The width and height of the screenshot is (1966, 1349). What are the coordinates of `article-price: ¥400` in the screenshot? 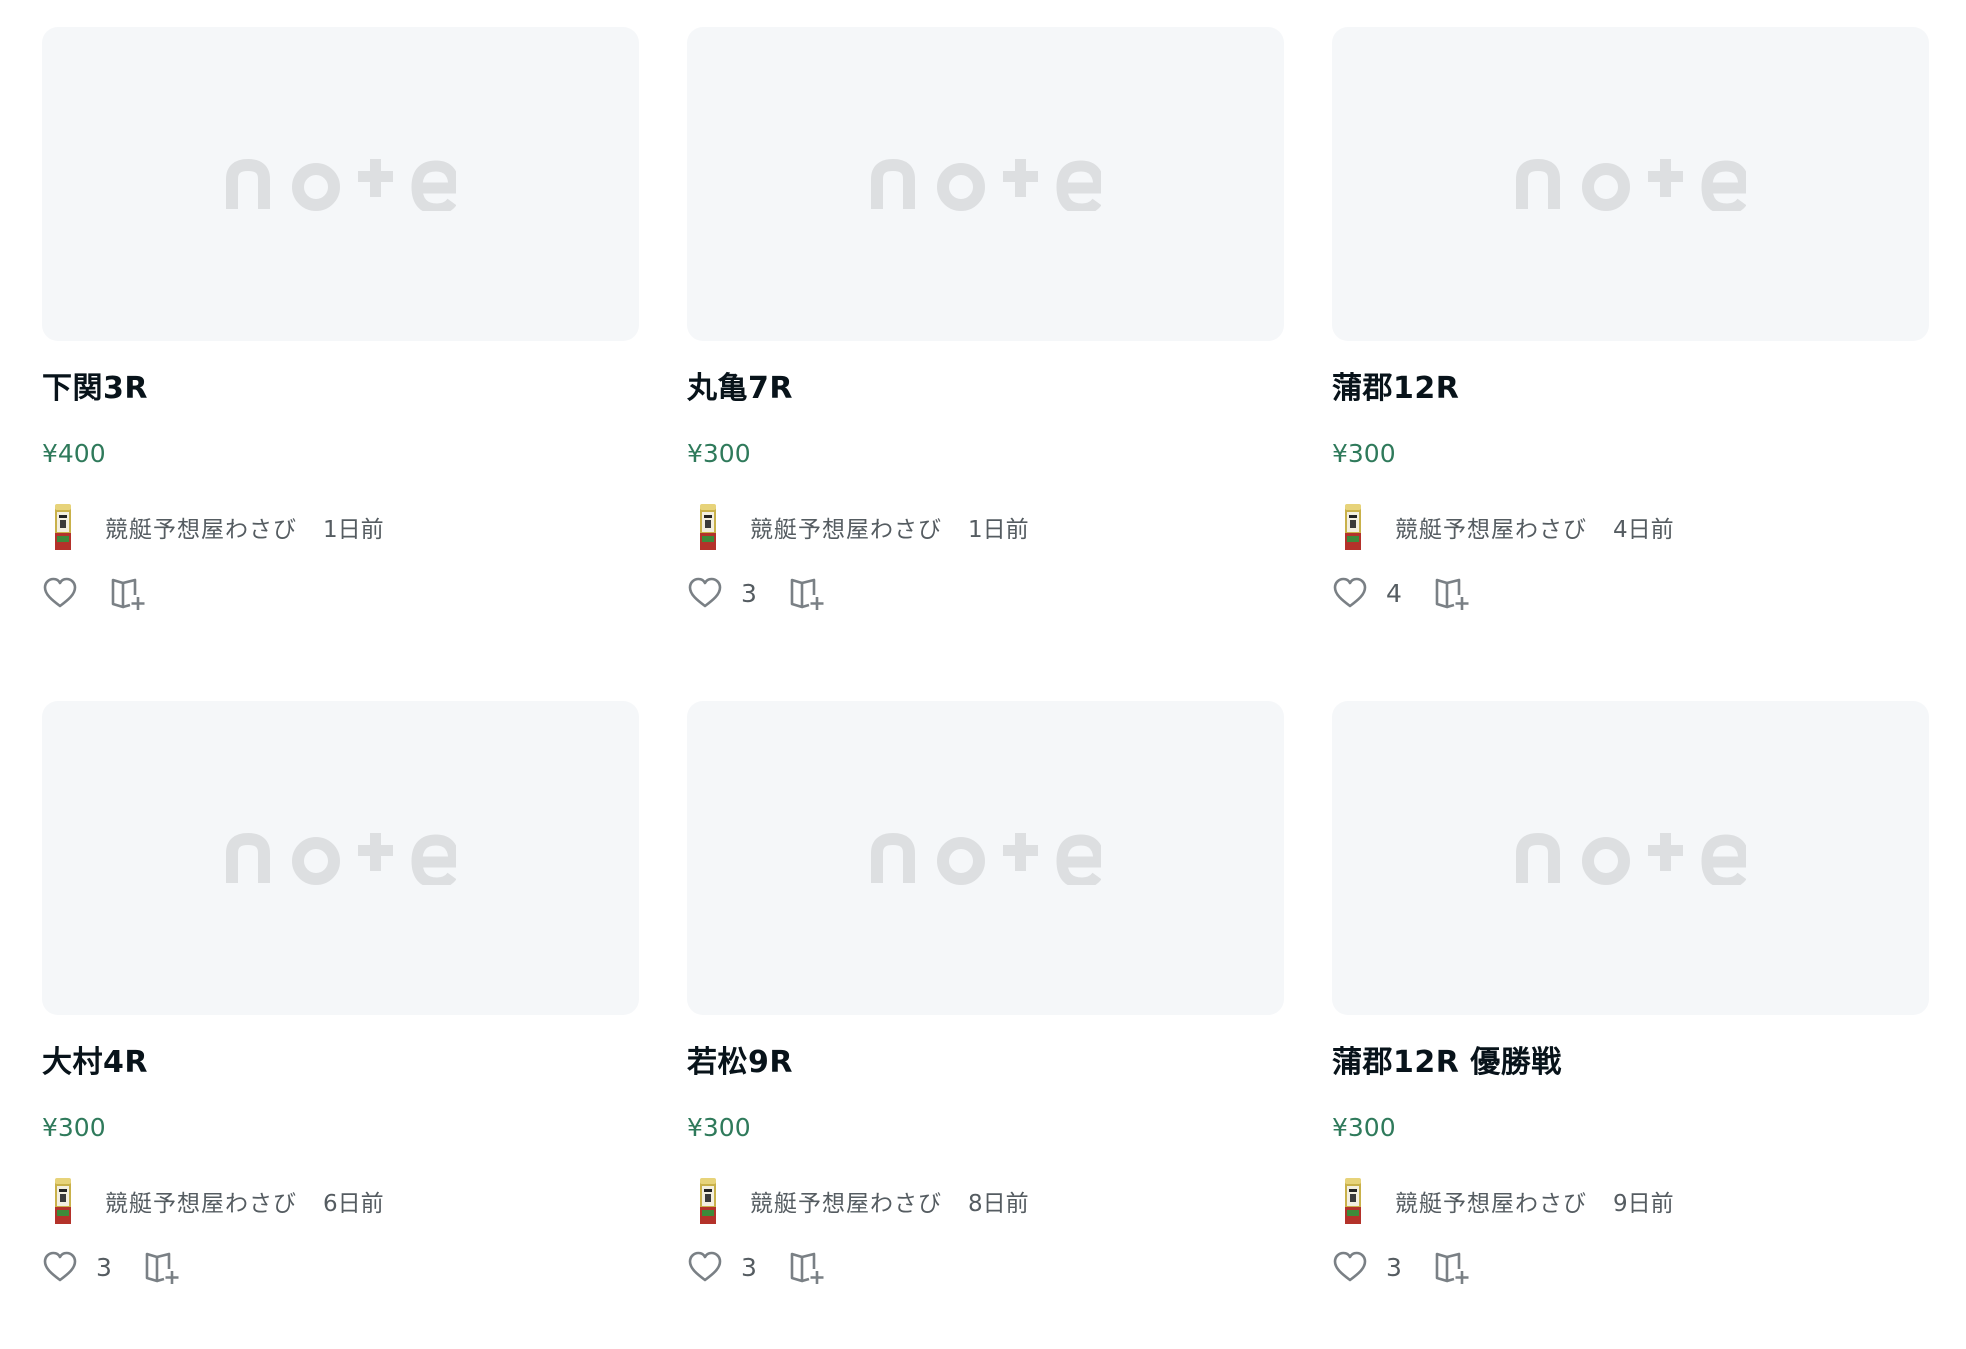 It's located at (74, 453).